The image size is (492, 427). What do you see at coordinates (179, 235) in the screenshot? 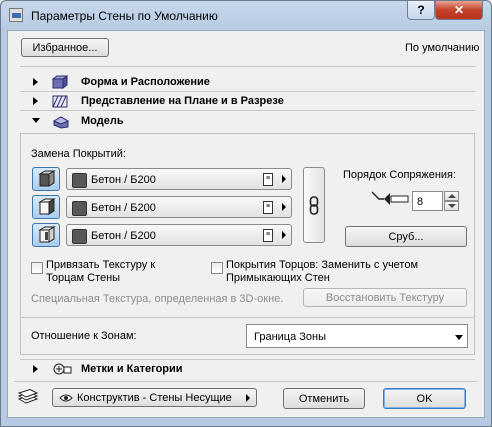
I see `surface-inner-select: Бетон / Б200 ≡` at bounding box center [179, 235].